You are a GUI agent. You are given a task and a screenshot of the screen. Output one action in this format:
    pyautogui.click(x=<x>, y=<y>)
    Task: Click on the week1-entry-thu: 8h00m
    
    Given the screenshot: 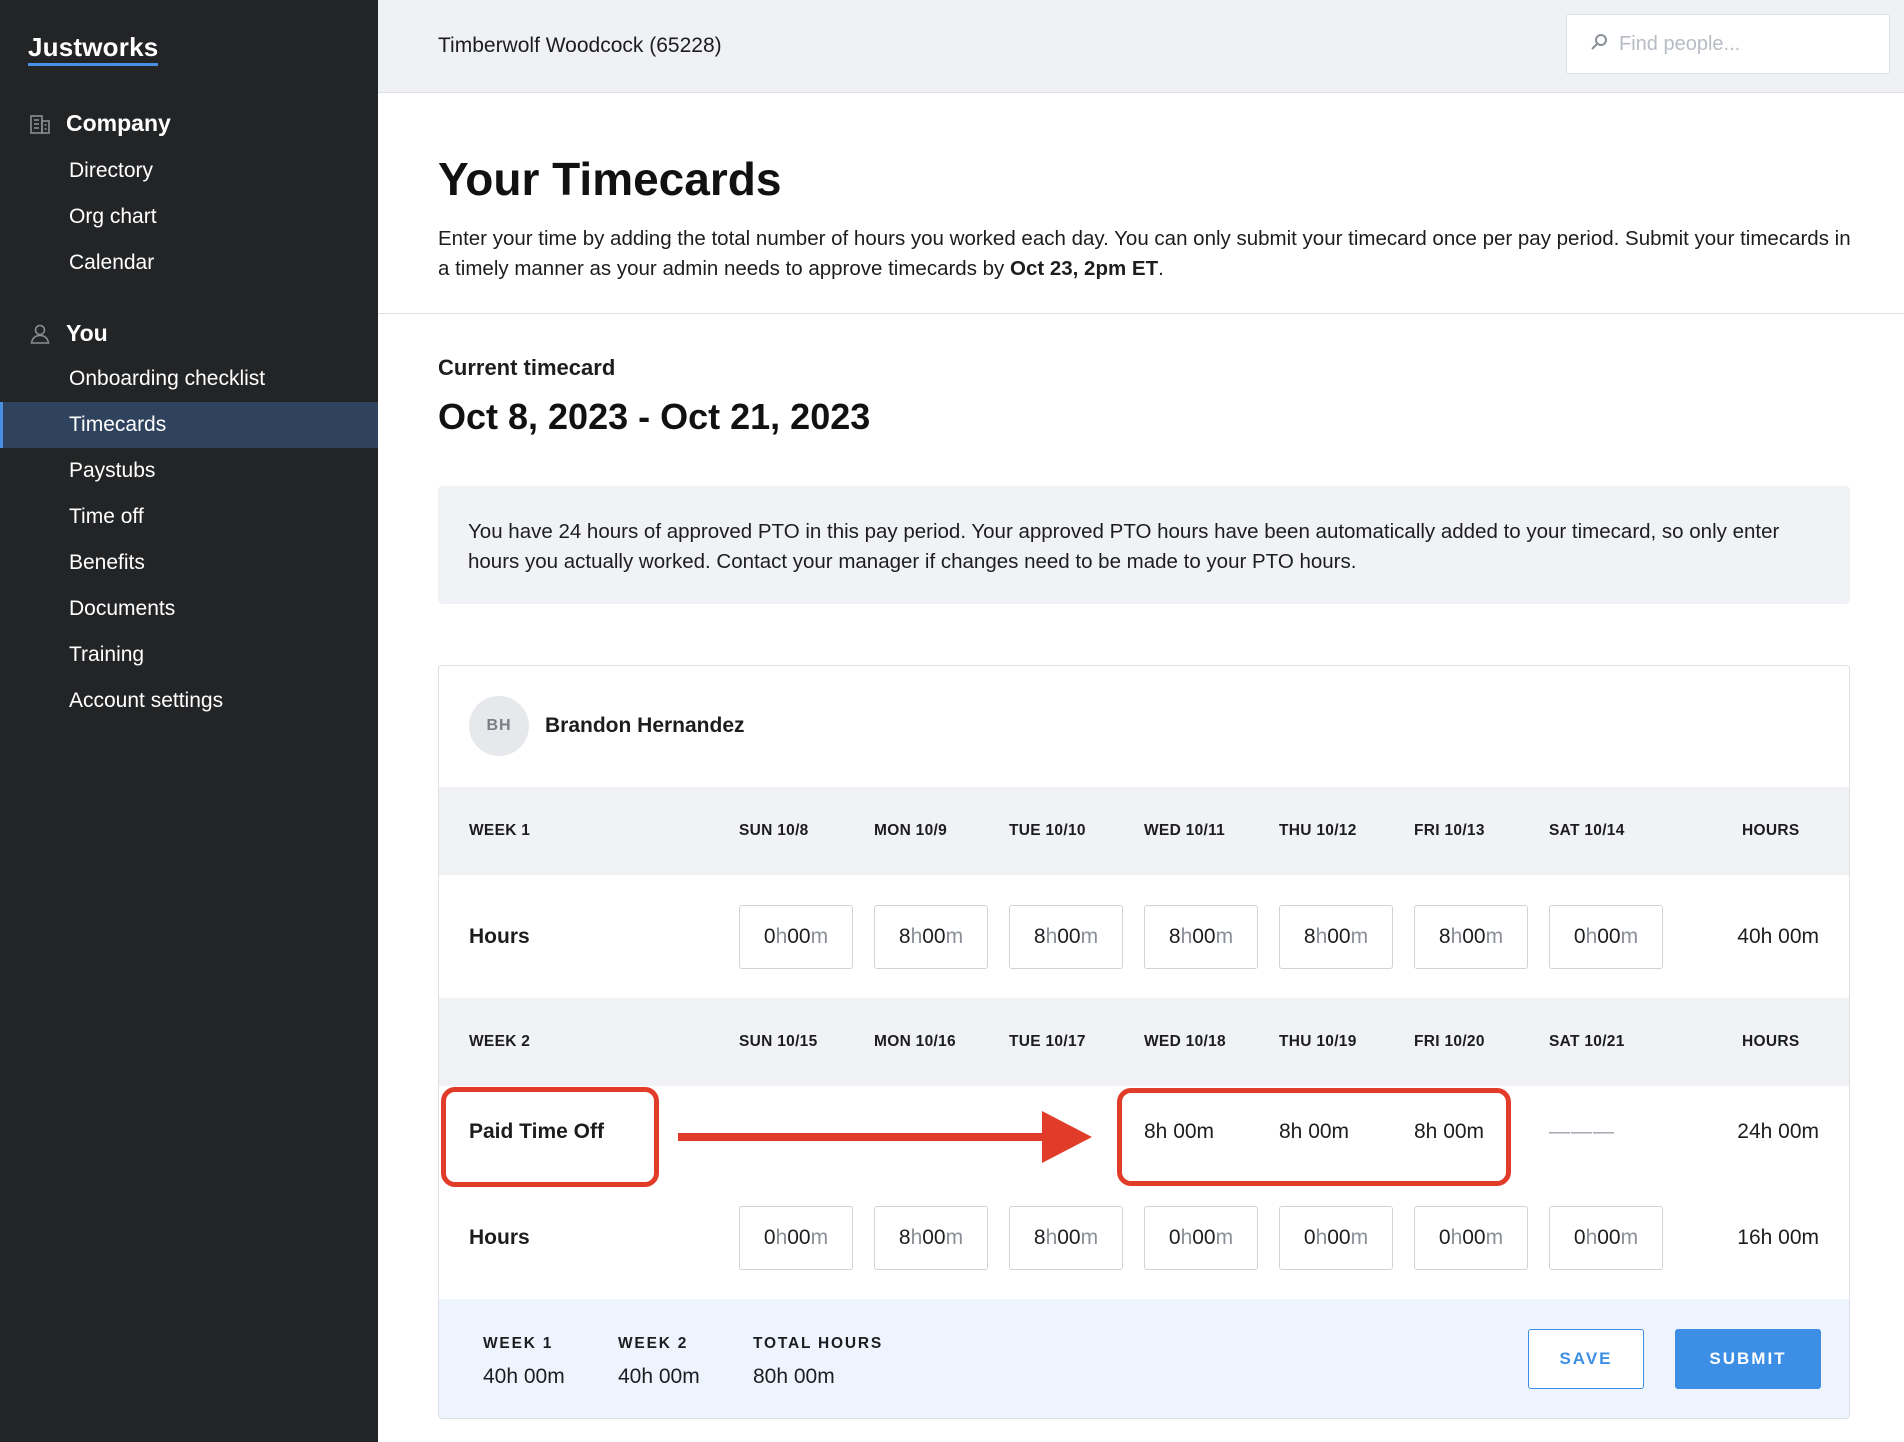 What is the action you would take?
    pyautogui.click(x=1336, y=937)
    